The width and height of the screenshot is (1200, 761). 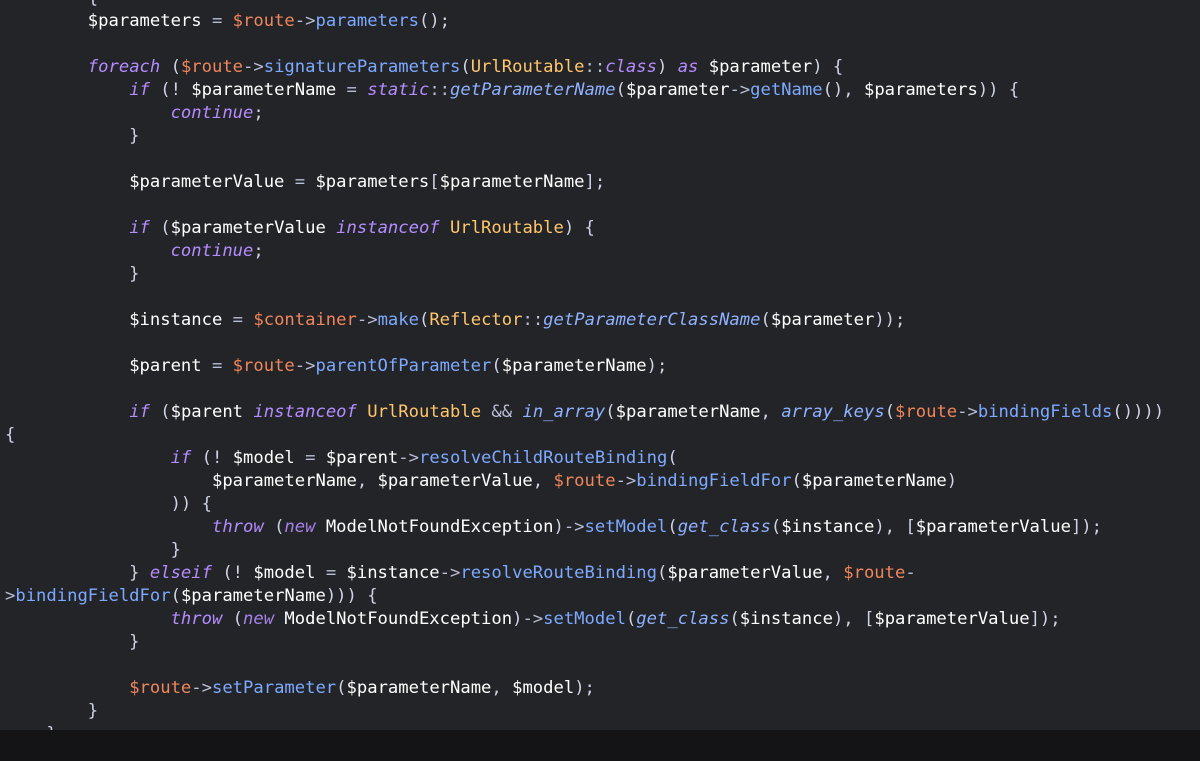 What do you see at coordinates (584, 688) in the screenshot?
I see `code-token: );` at bounding box center [584, 688].